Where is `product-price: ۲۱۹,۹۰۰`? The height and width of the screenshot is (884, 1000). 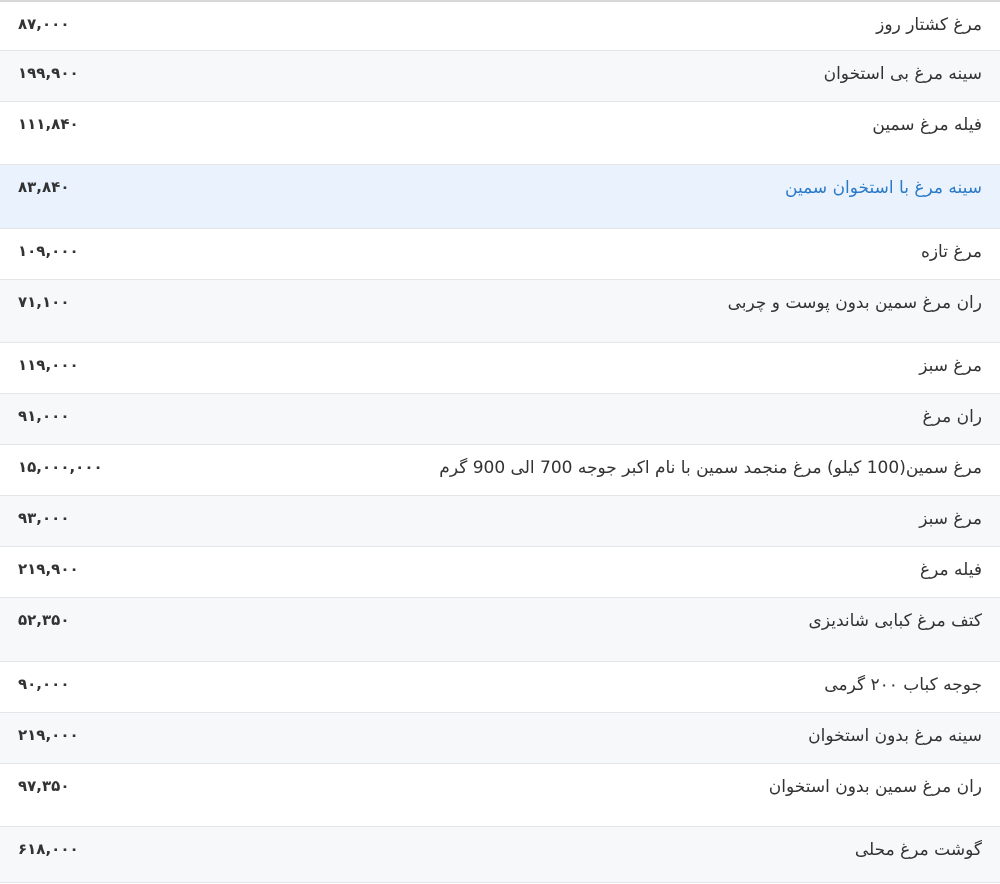
product-price: ۲۱۹,۹۰۰ is located at coordinates (48, 569).